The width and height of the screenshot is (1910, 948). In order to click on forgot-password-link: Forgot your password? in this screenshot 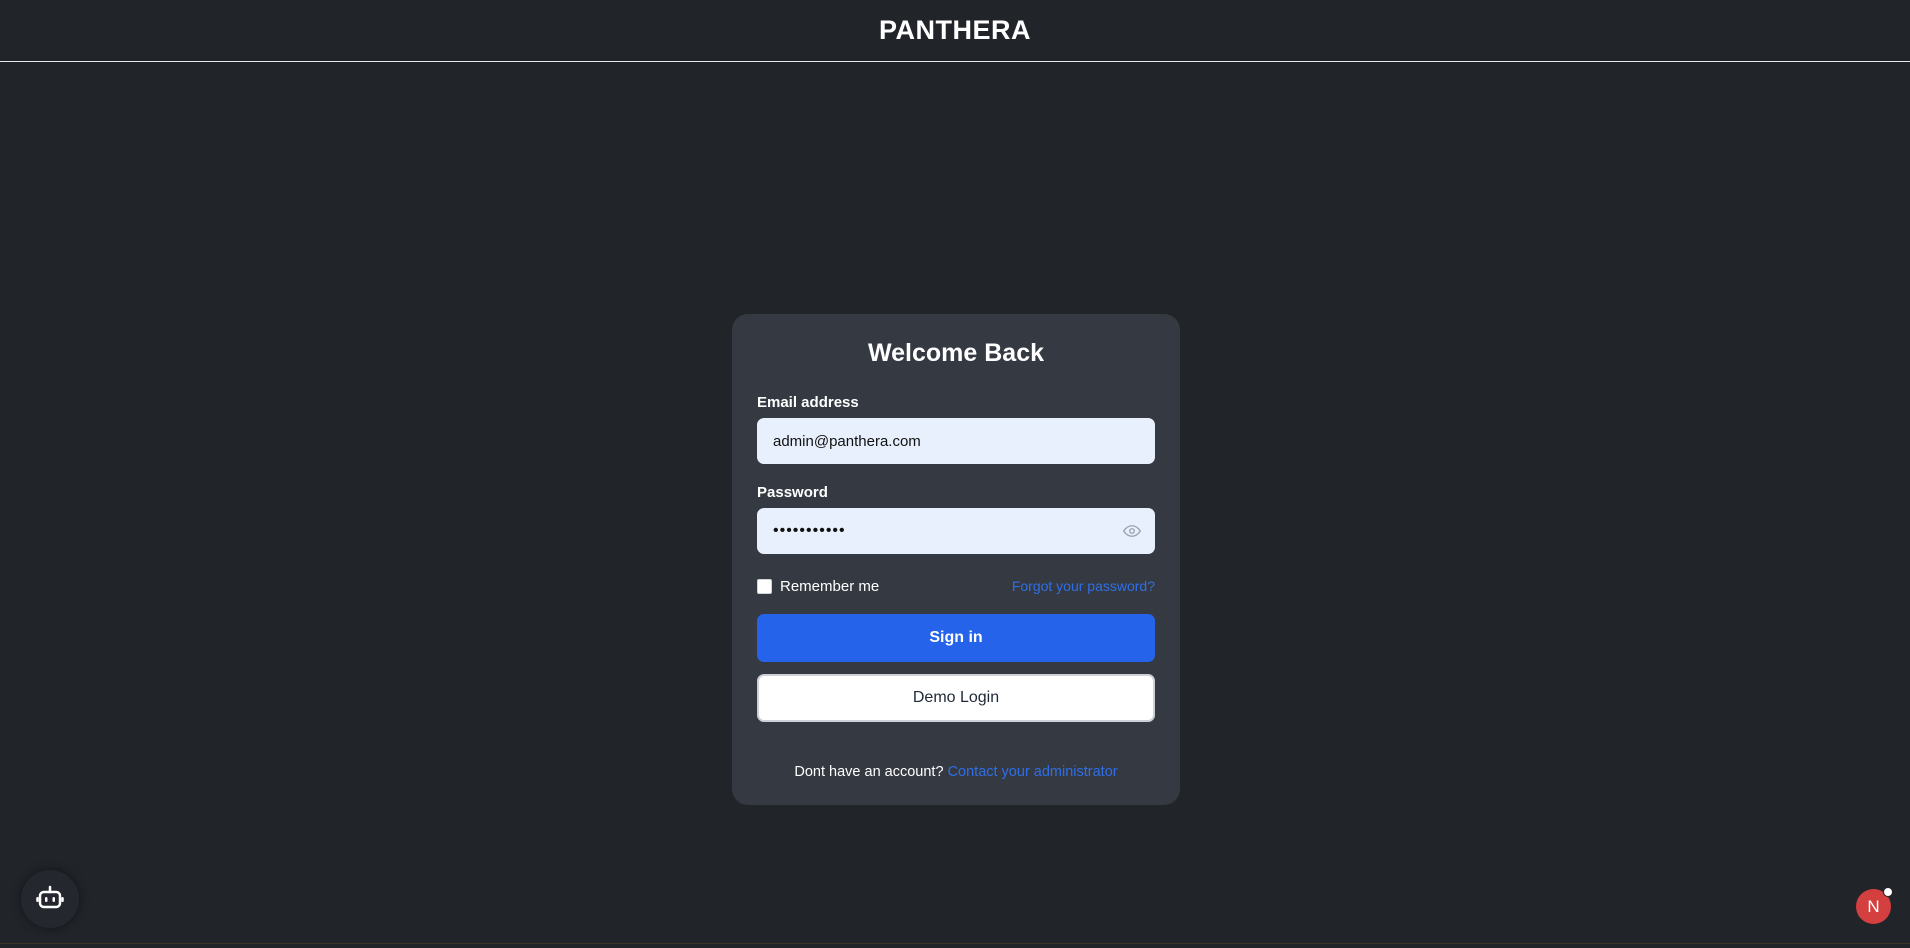, I will do `click(1083, 586)`.